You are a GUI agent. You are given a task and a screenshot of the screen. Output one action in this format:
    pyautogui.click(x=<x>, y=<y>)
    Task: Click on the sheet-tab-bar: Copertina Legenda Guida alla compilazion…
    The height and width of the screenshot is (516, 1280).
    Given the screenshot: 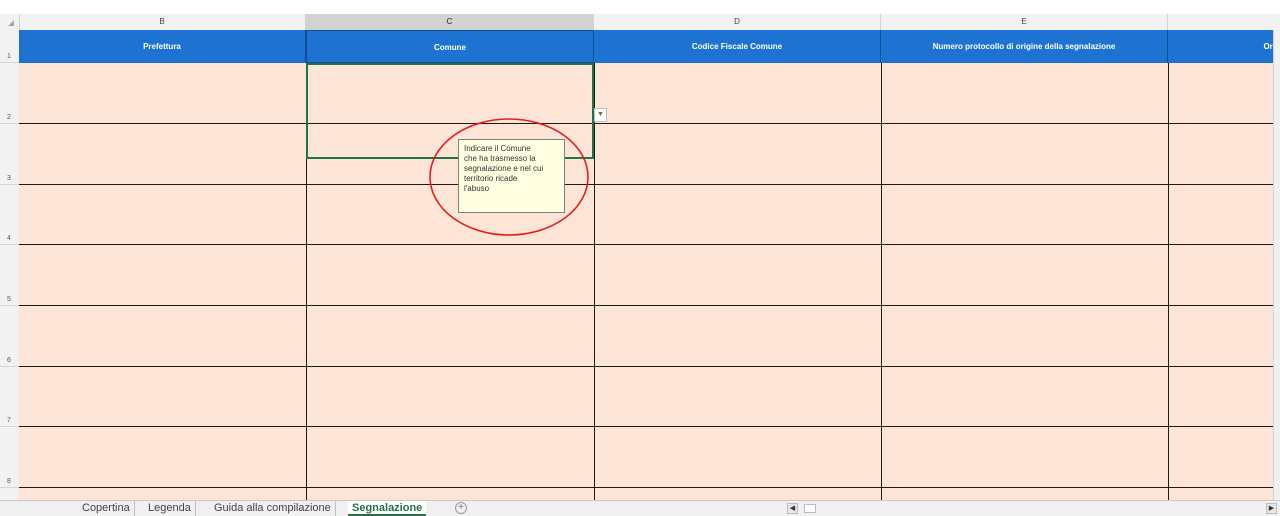 What is the action you would take?
    pyautogui.click(x=640, y=508)
    